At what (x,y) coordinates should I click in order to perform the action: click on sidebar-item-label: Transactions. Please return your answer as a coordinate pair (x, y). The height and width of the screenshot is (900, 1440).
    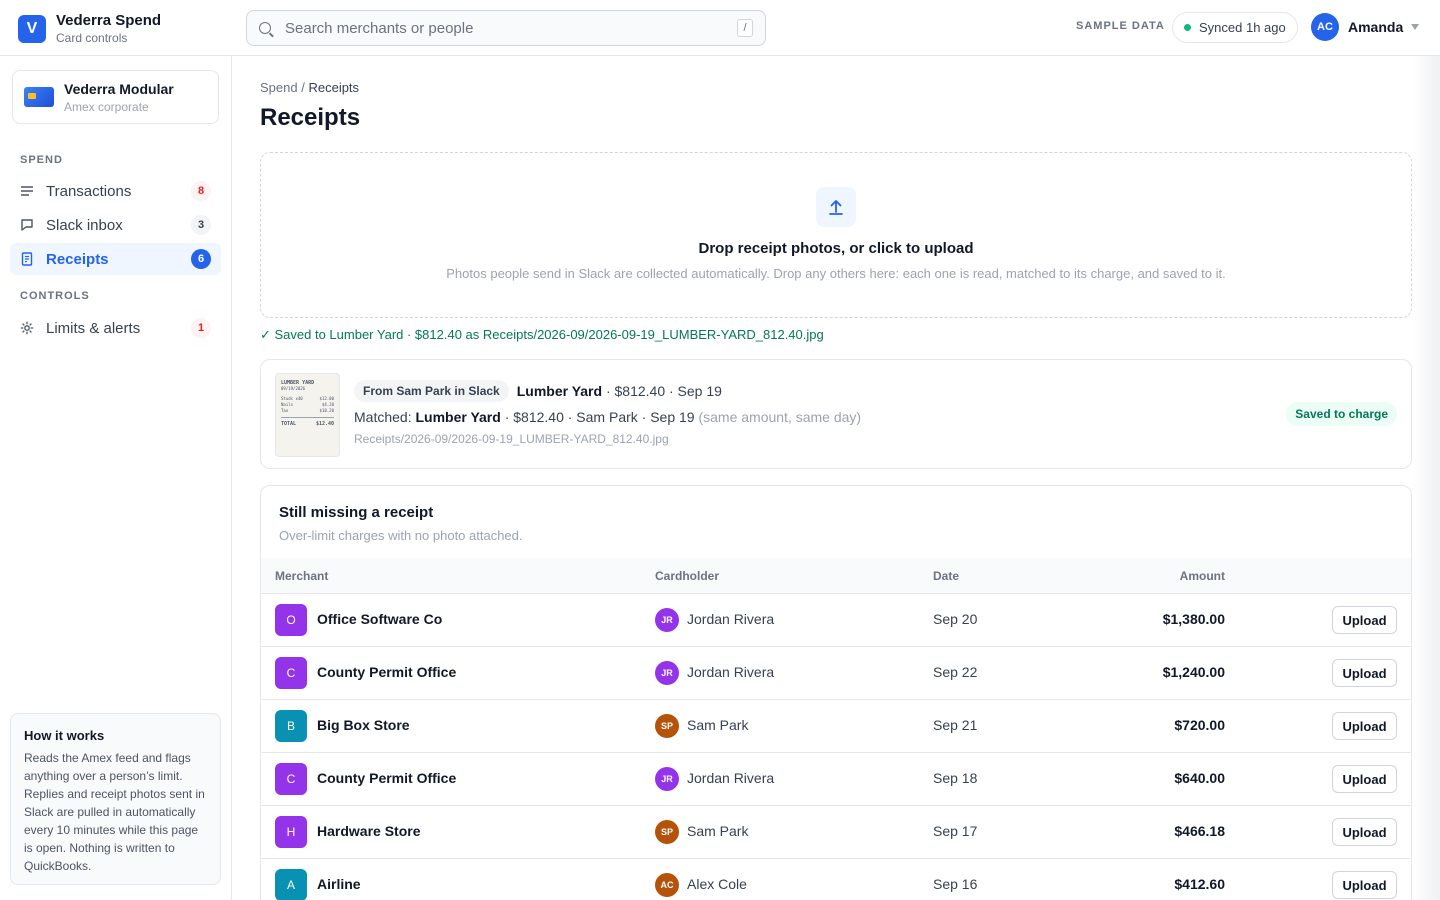
    Looking at the image, I should click on (89, 191).